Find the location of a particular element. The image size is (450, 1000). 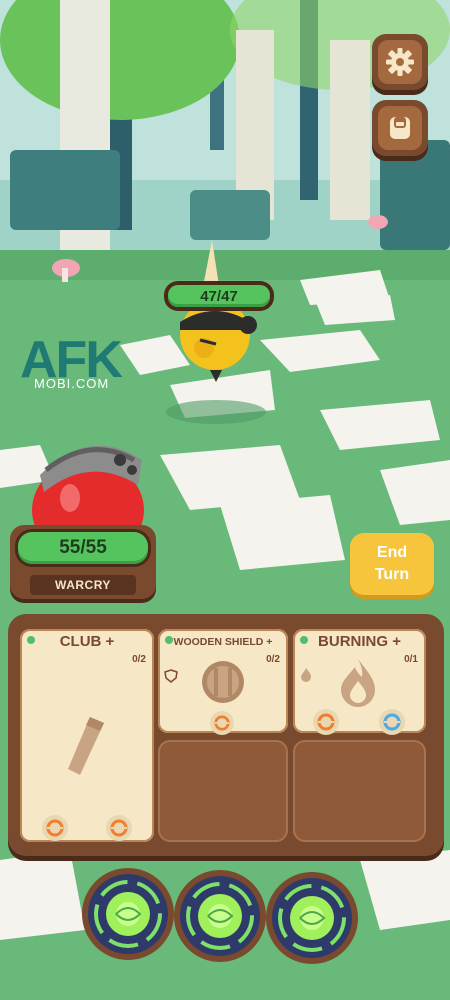

enemy-hp-bar: 47/47 is located at coordinates (219, 296).